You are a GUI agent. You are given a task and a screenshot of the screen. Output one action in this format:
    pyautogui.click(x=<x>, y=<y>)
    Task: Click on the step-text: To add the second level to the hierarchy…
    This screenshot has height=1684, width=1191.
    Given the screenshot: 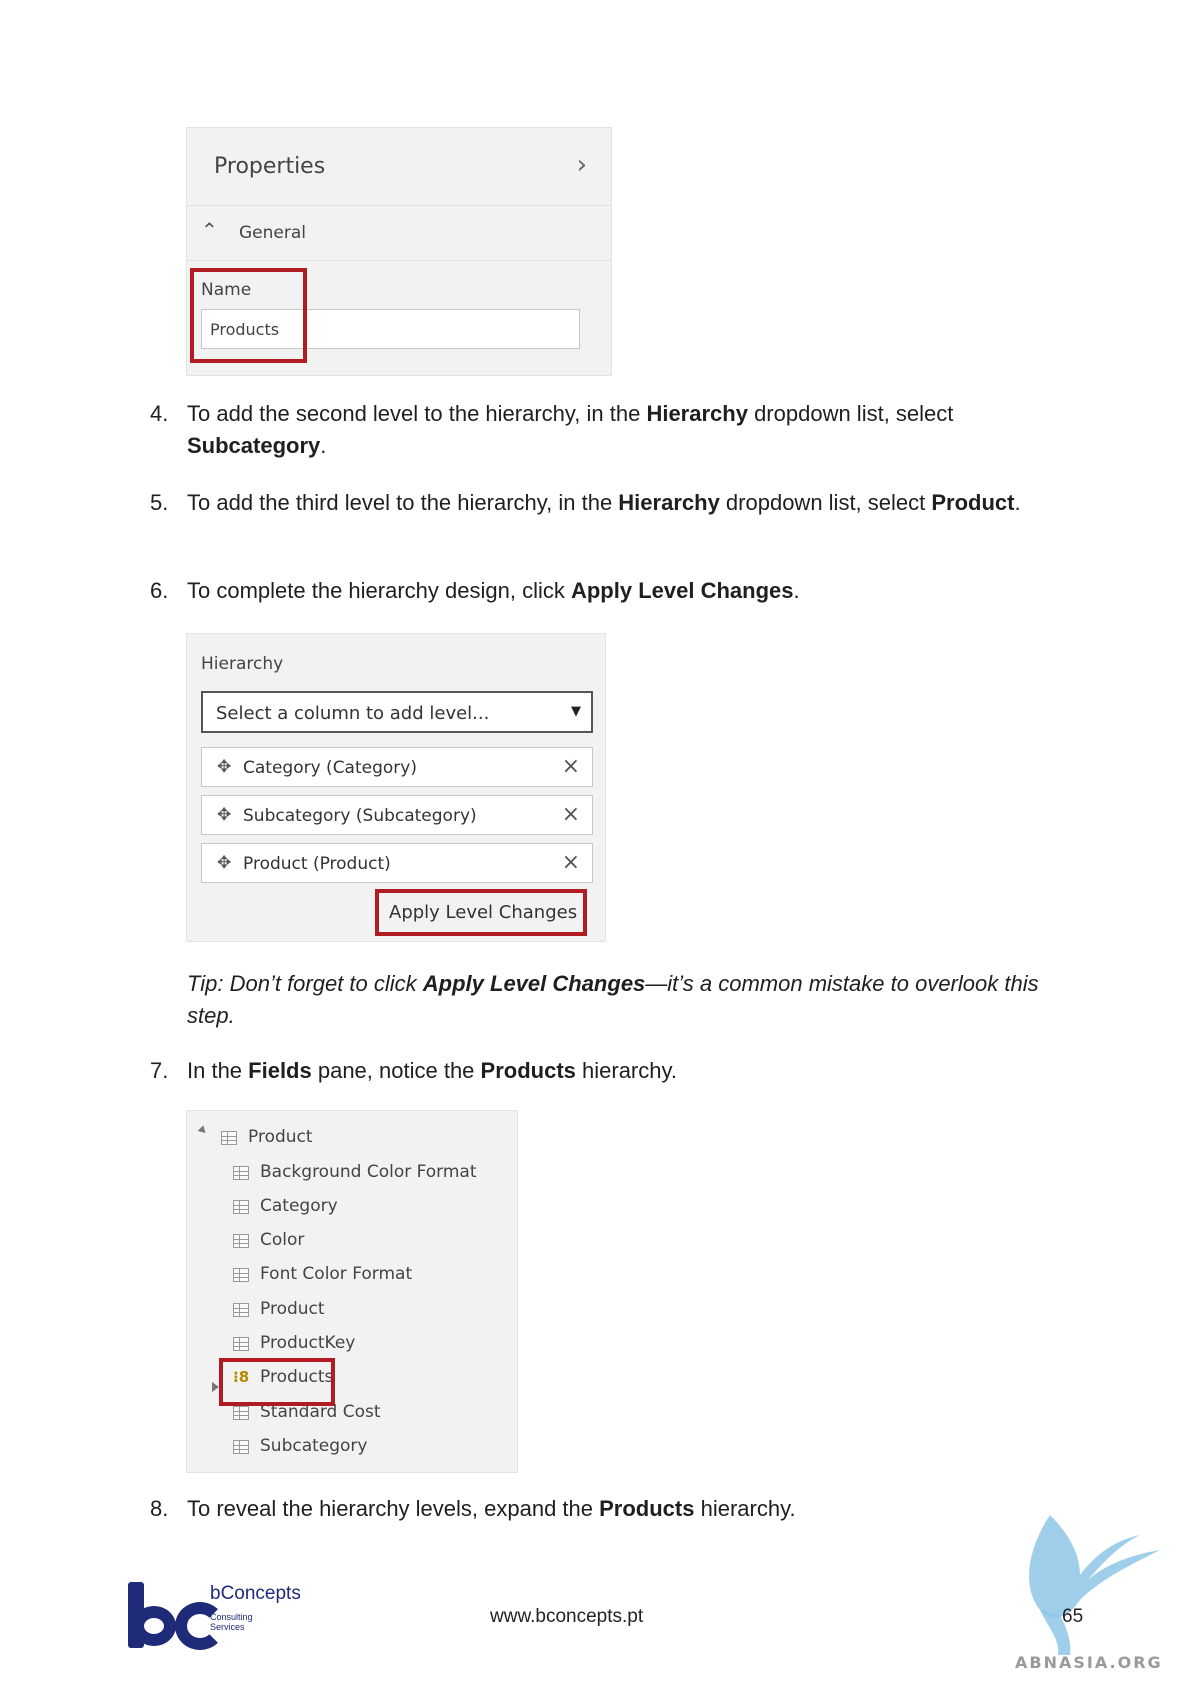 What is the action you would take?
    pyautogui.click(x=609, y=430)
    